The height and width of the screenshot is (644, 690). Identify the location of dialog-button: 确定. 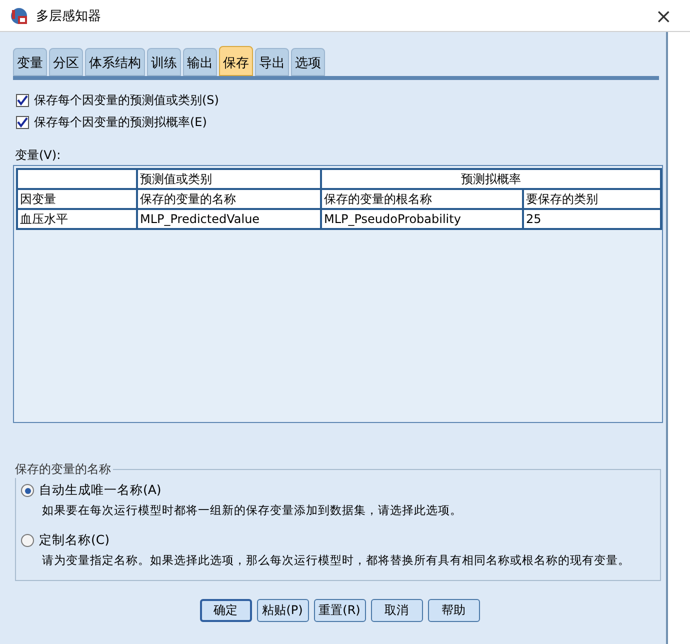
(226, 610).